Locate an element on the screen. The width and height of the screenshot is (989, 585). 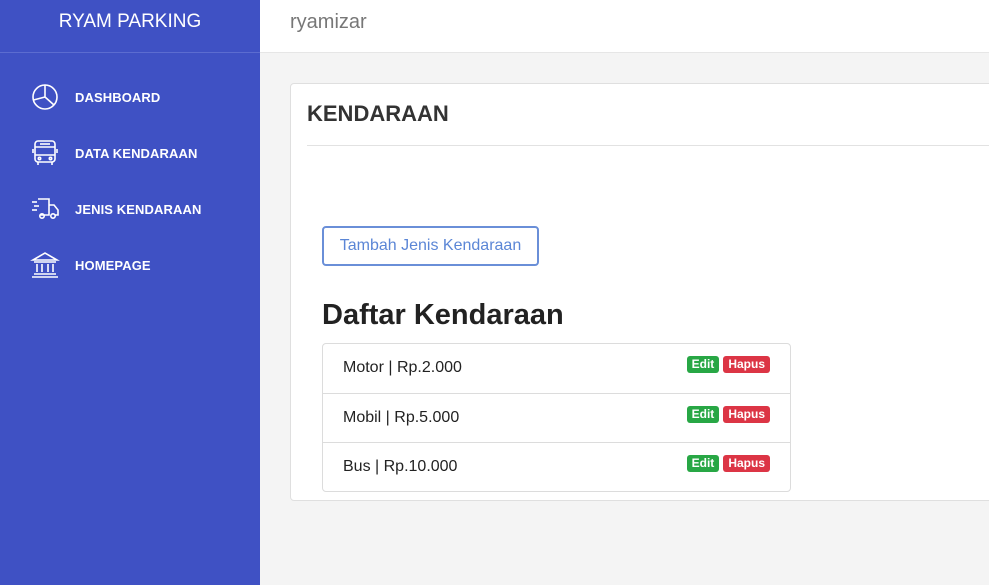
item-text: Mobil | Rp.5.000 is located at coordinates (401, 417).